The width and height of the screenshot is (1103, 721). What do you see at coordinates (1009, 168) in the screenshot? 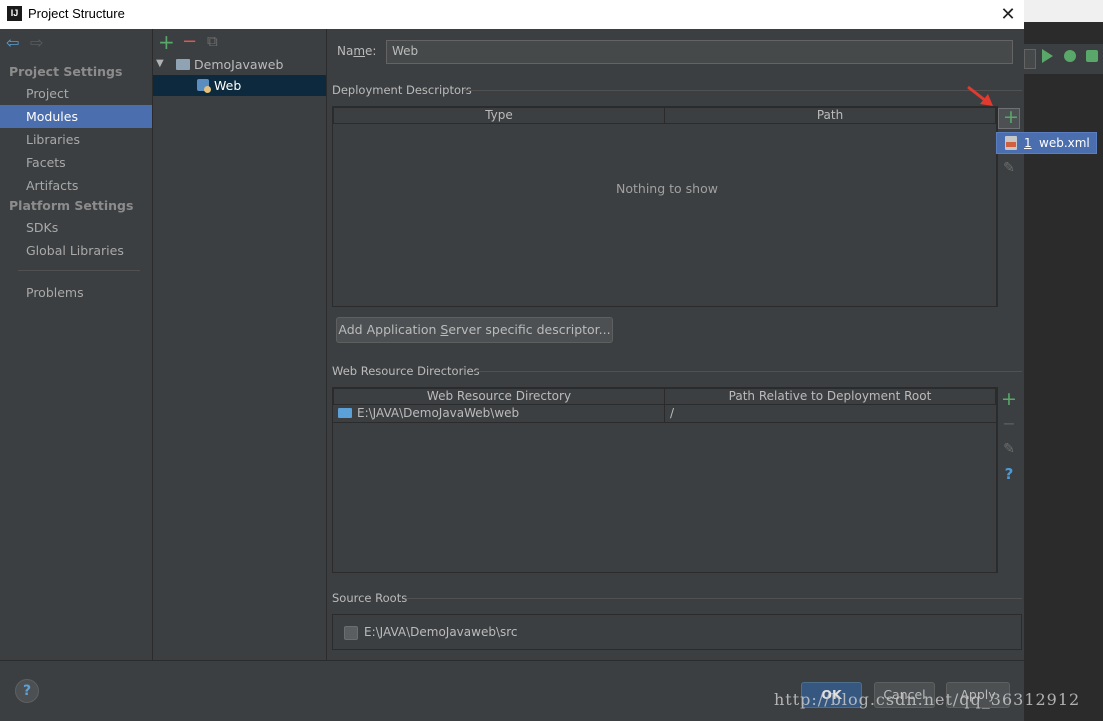
I see `edit-descriptor-icon: ✎` at bounding box center [1009, 168].